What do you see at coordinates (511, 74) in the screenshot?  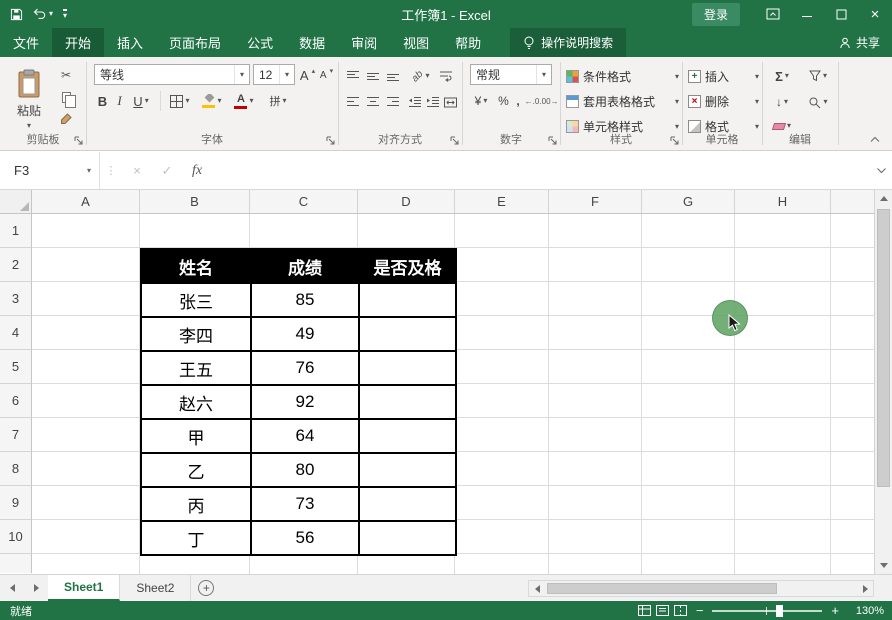 I see `number-format-combo: 常规 ▾` at bounding box center [511, 74].